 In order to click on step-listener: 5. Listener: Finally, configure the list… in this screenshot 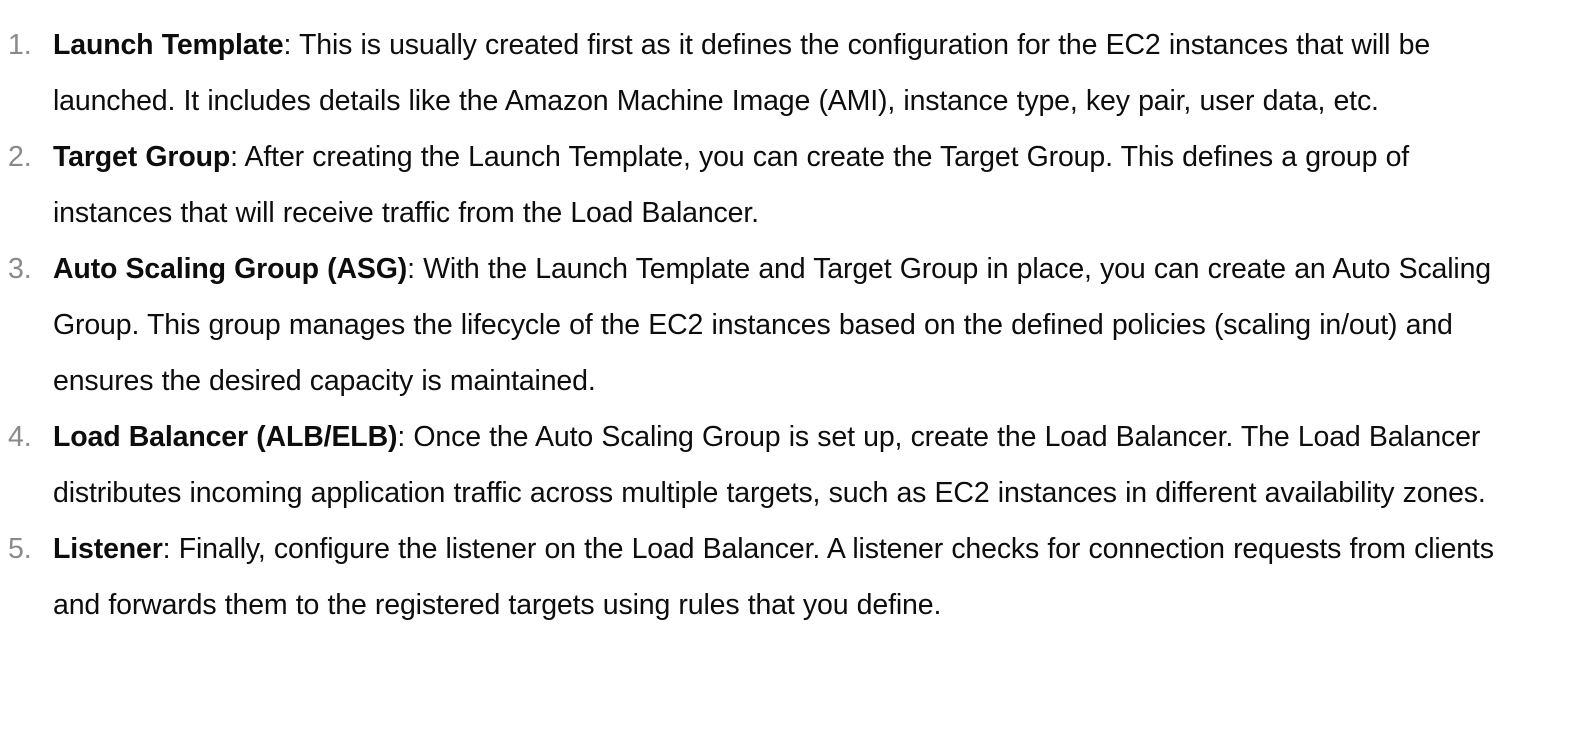, I will do `click(787, 577)`.